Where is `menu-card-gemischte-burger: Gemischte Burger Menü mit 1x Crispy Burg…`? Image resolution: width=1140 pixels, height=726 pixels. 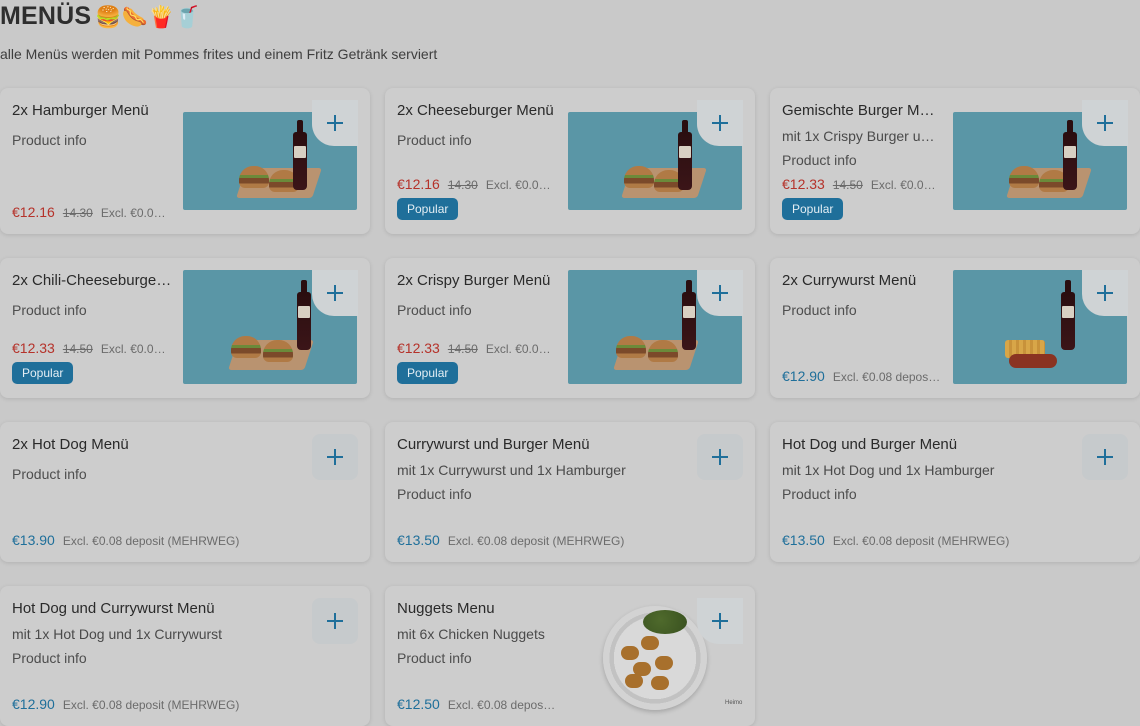 menu-card-gemischte-burger: Gemischte Burger Menü mit 1x Crispy Burg… is located at coordinates (955, 161).